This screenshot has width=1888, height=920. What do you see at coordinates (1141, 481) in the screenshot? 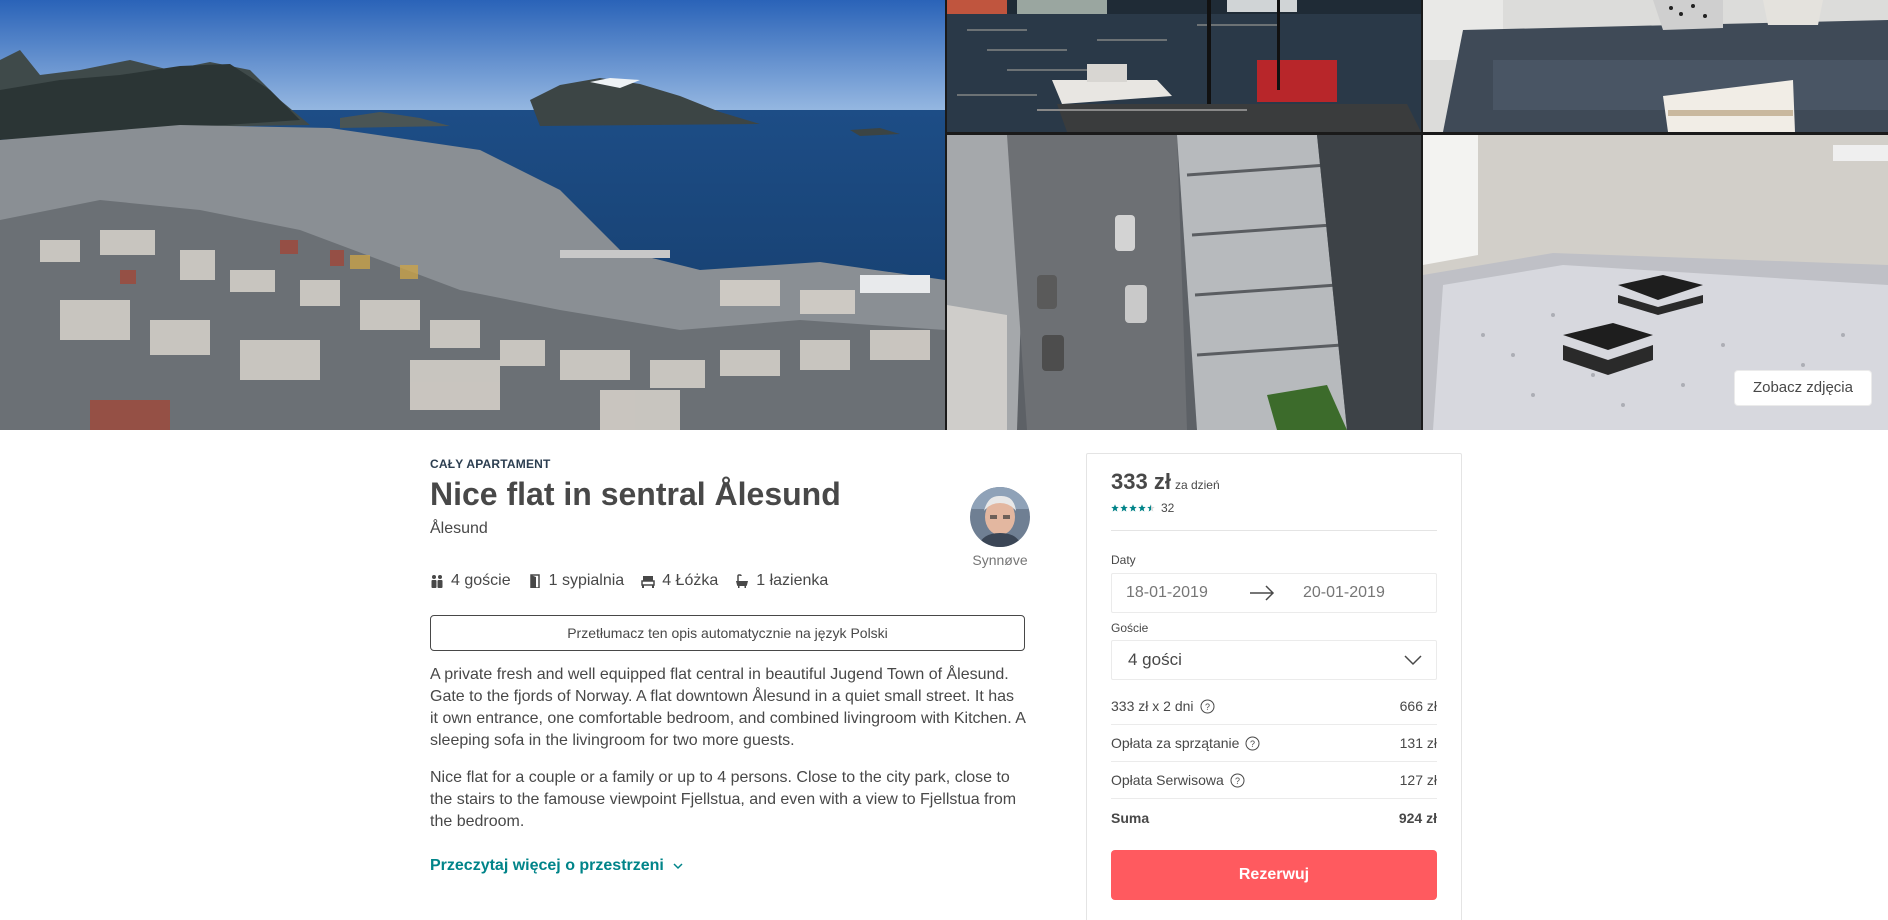
I see `nightly-price: 333 zł` at bounding box center [1141, 481].